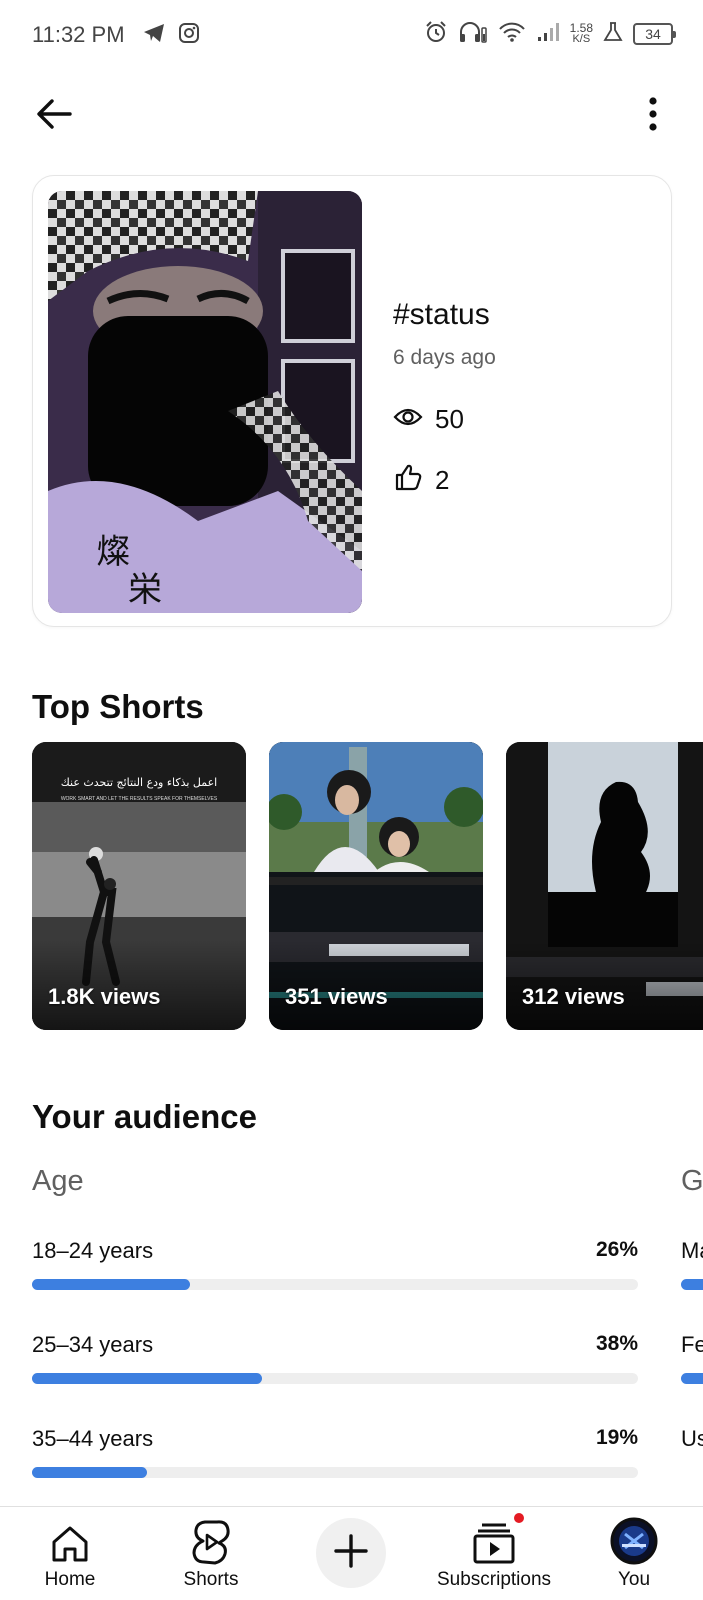  What do you see at coordinates (70, 1579) in the screenshot?
I see `nav-home-label: Home` at bounding box center [70, 1579].